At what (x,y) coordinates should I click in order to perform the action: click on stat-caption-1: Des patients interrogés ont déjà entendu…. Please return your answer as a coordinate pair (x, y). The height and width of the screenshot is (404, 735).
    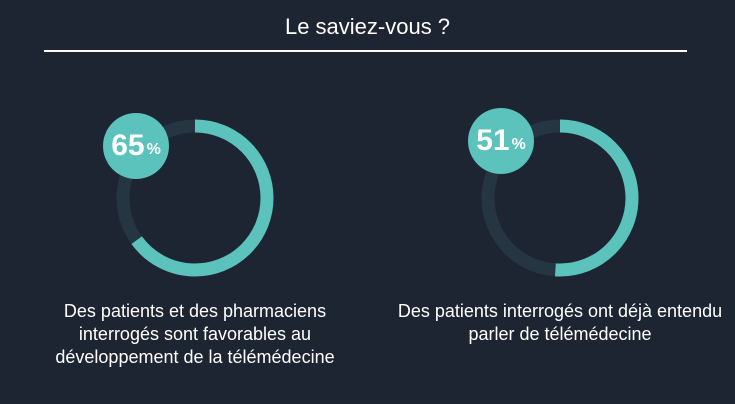
    Looking at the image, I should click on (560, 322).